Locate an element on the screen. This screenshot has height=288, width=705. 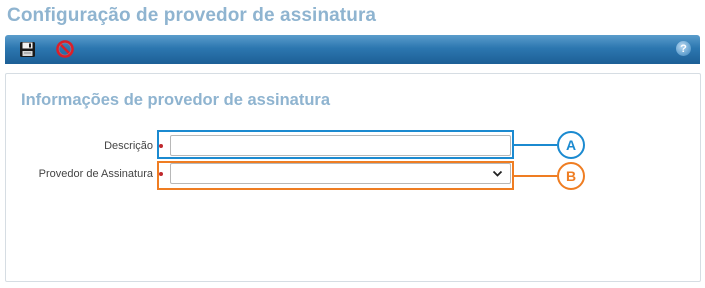
toolbar: ? is located at coordinates (352, 49).